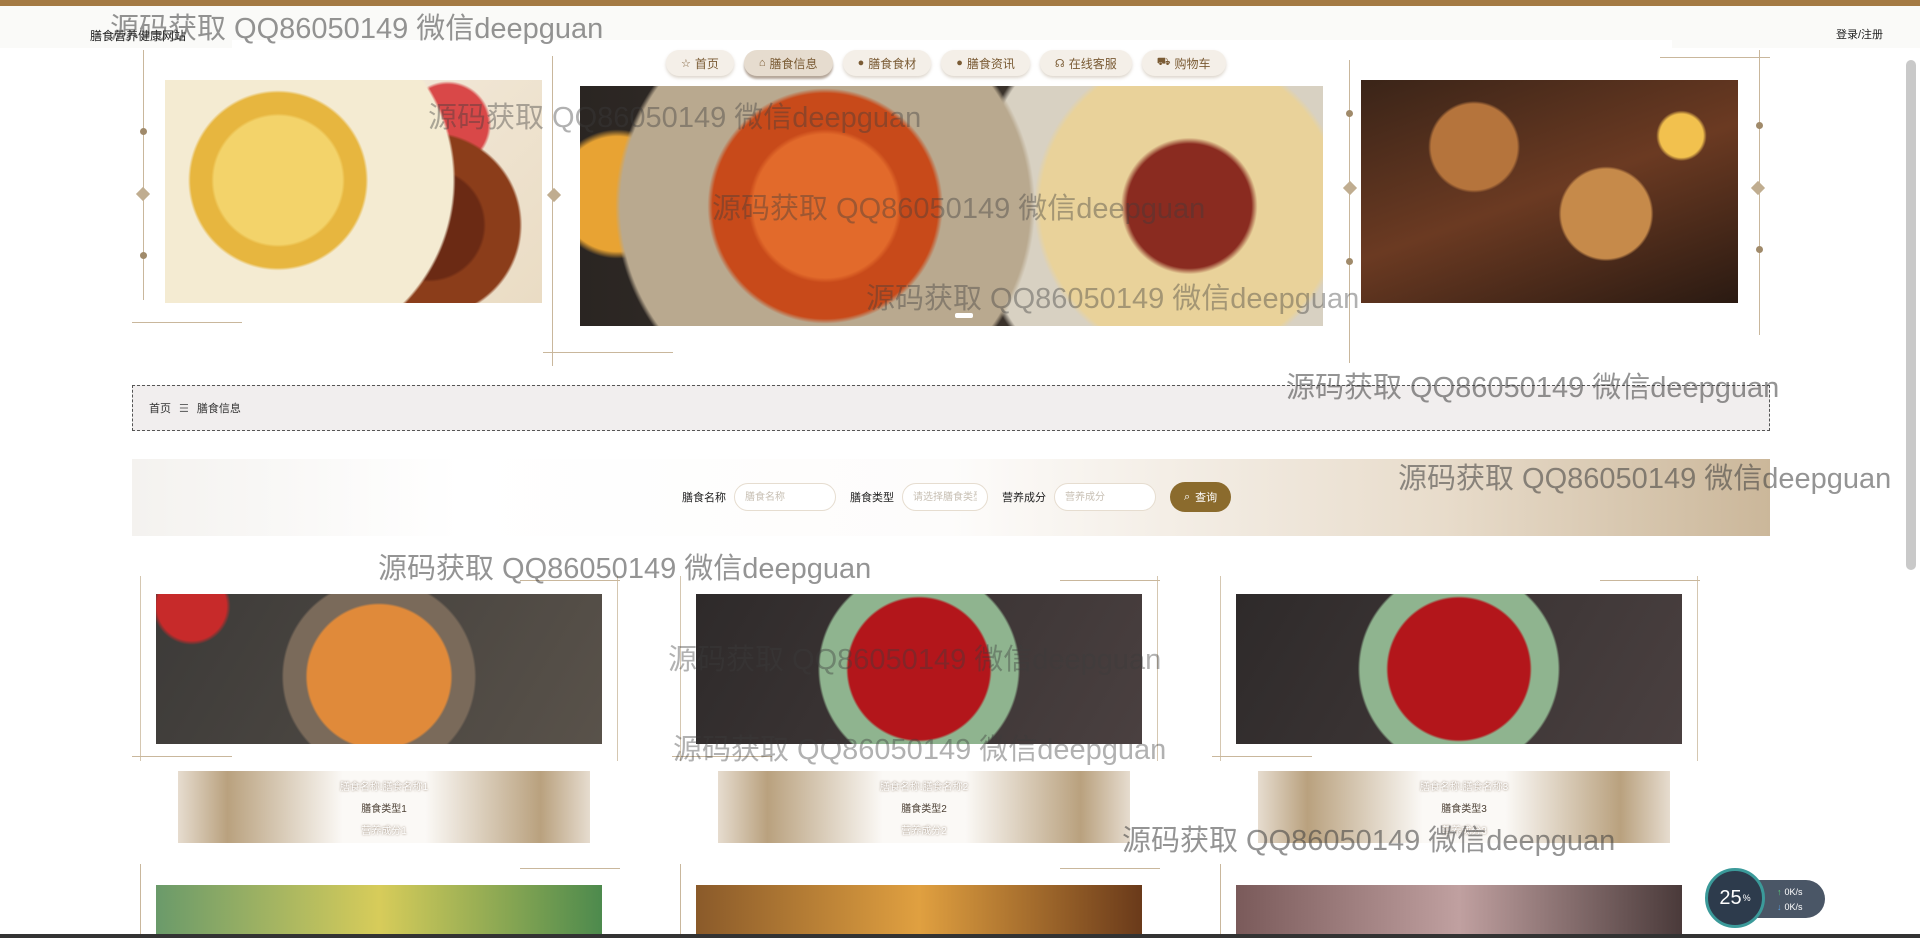 The width and height of the screenshot is (1920, 938). Describe the element at coordinates (1859, 34) in the screenshot. I see `login-register-link: 登录/注册` at that location.